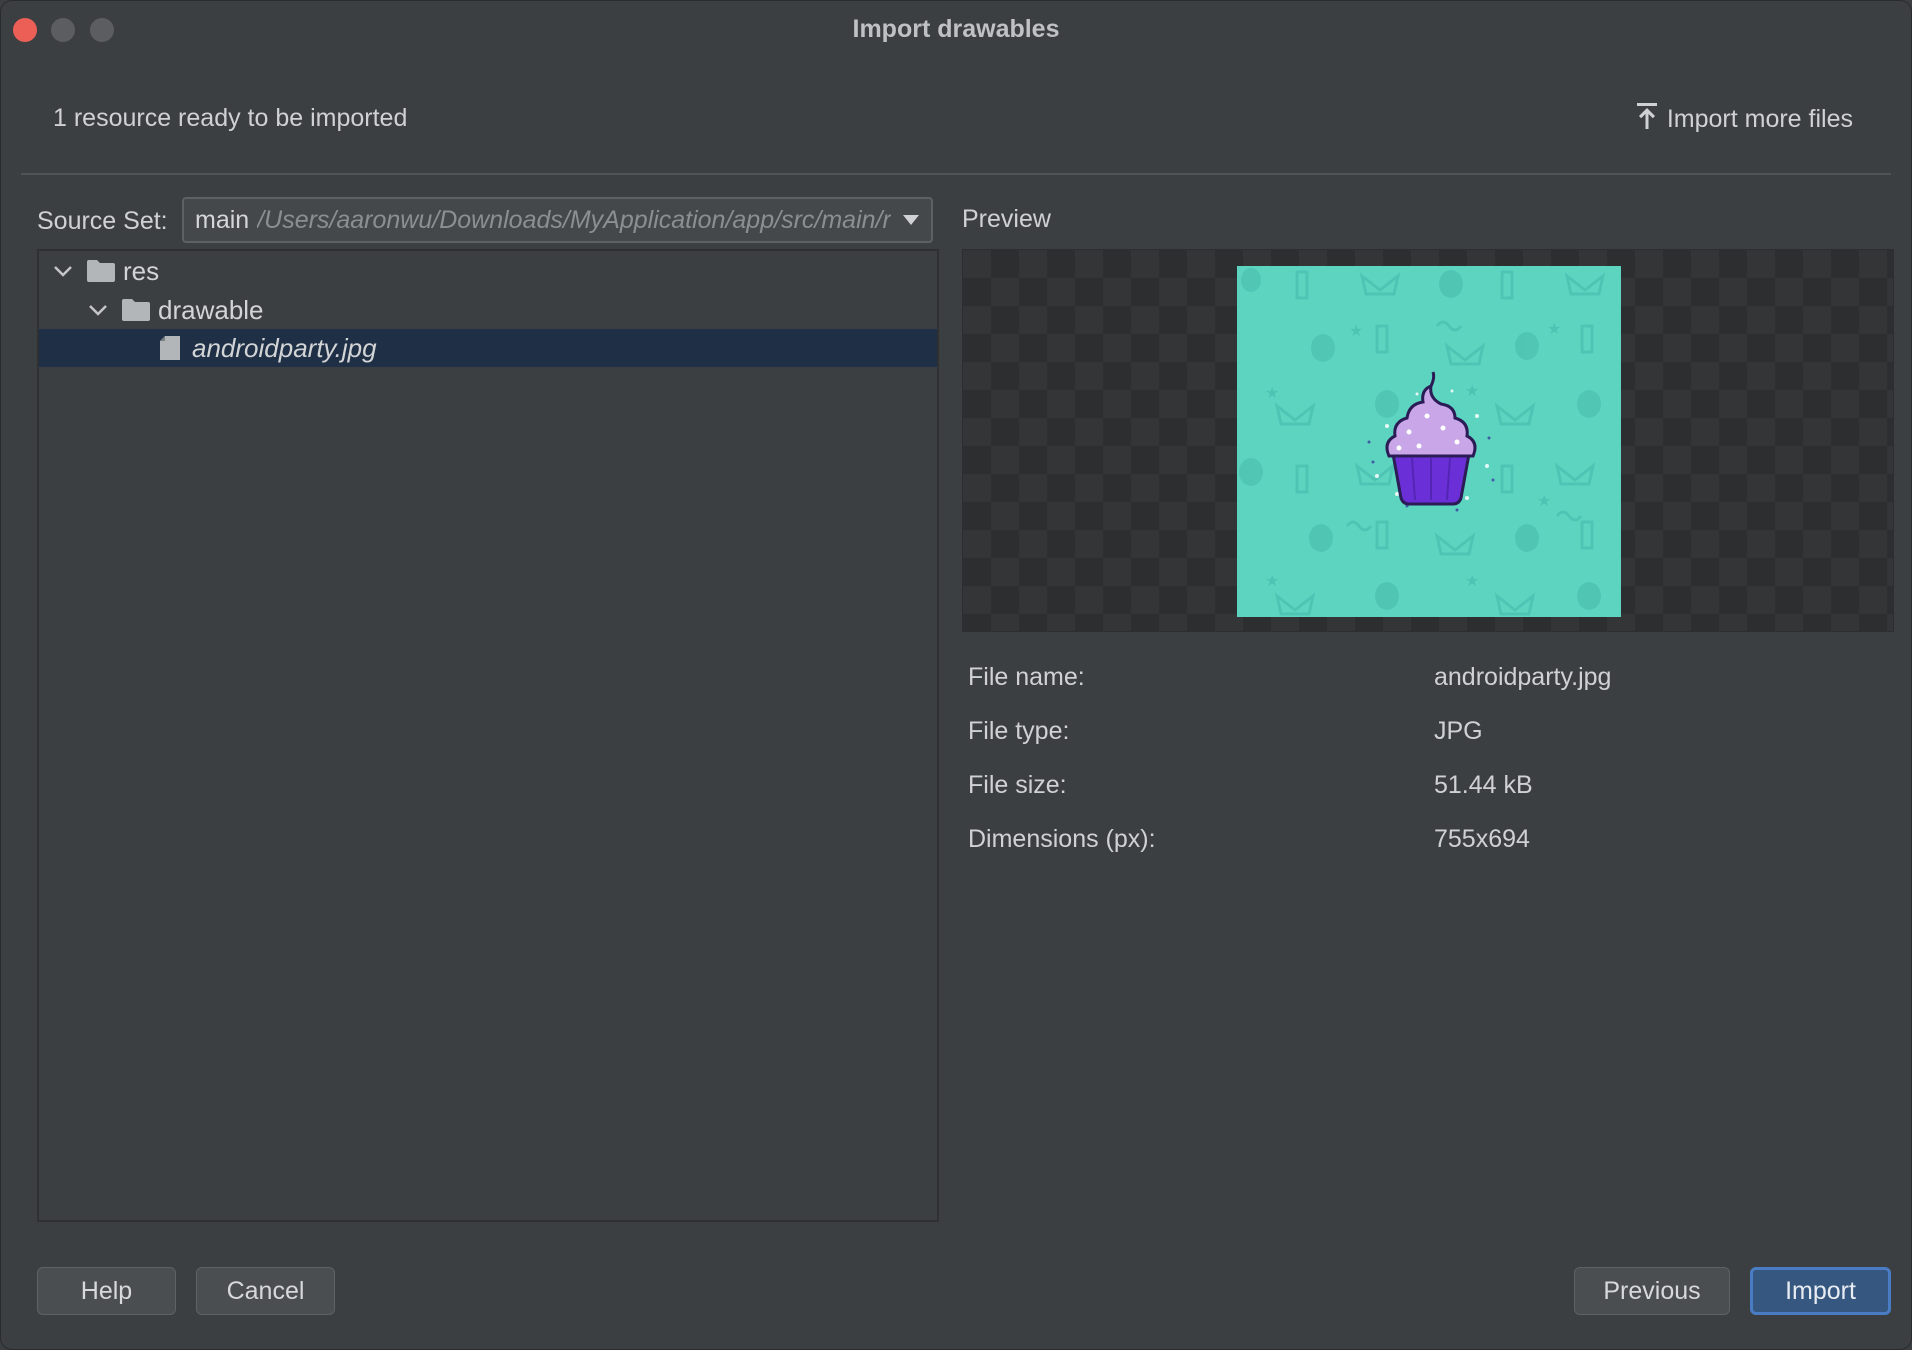 This screenshot has height=1350, width=1912. Describe the element at coordinates (1006, 219) in the screenshot. I see `preview-label: Preview` at that location.